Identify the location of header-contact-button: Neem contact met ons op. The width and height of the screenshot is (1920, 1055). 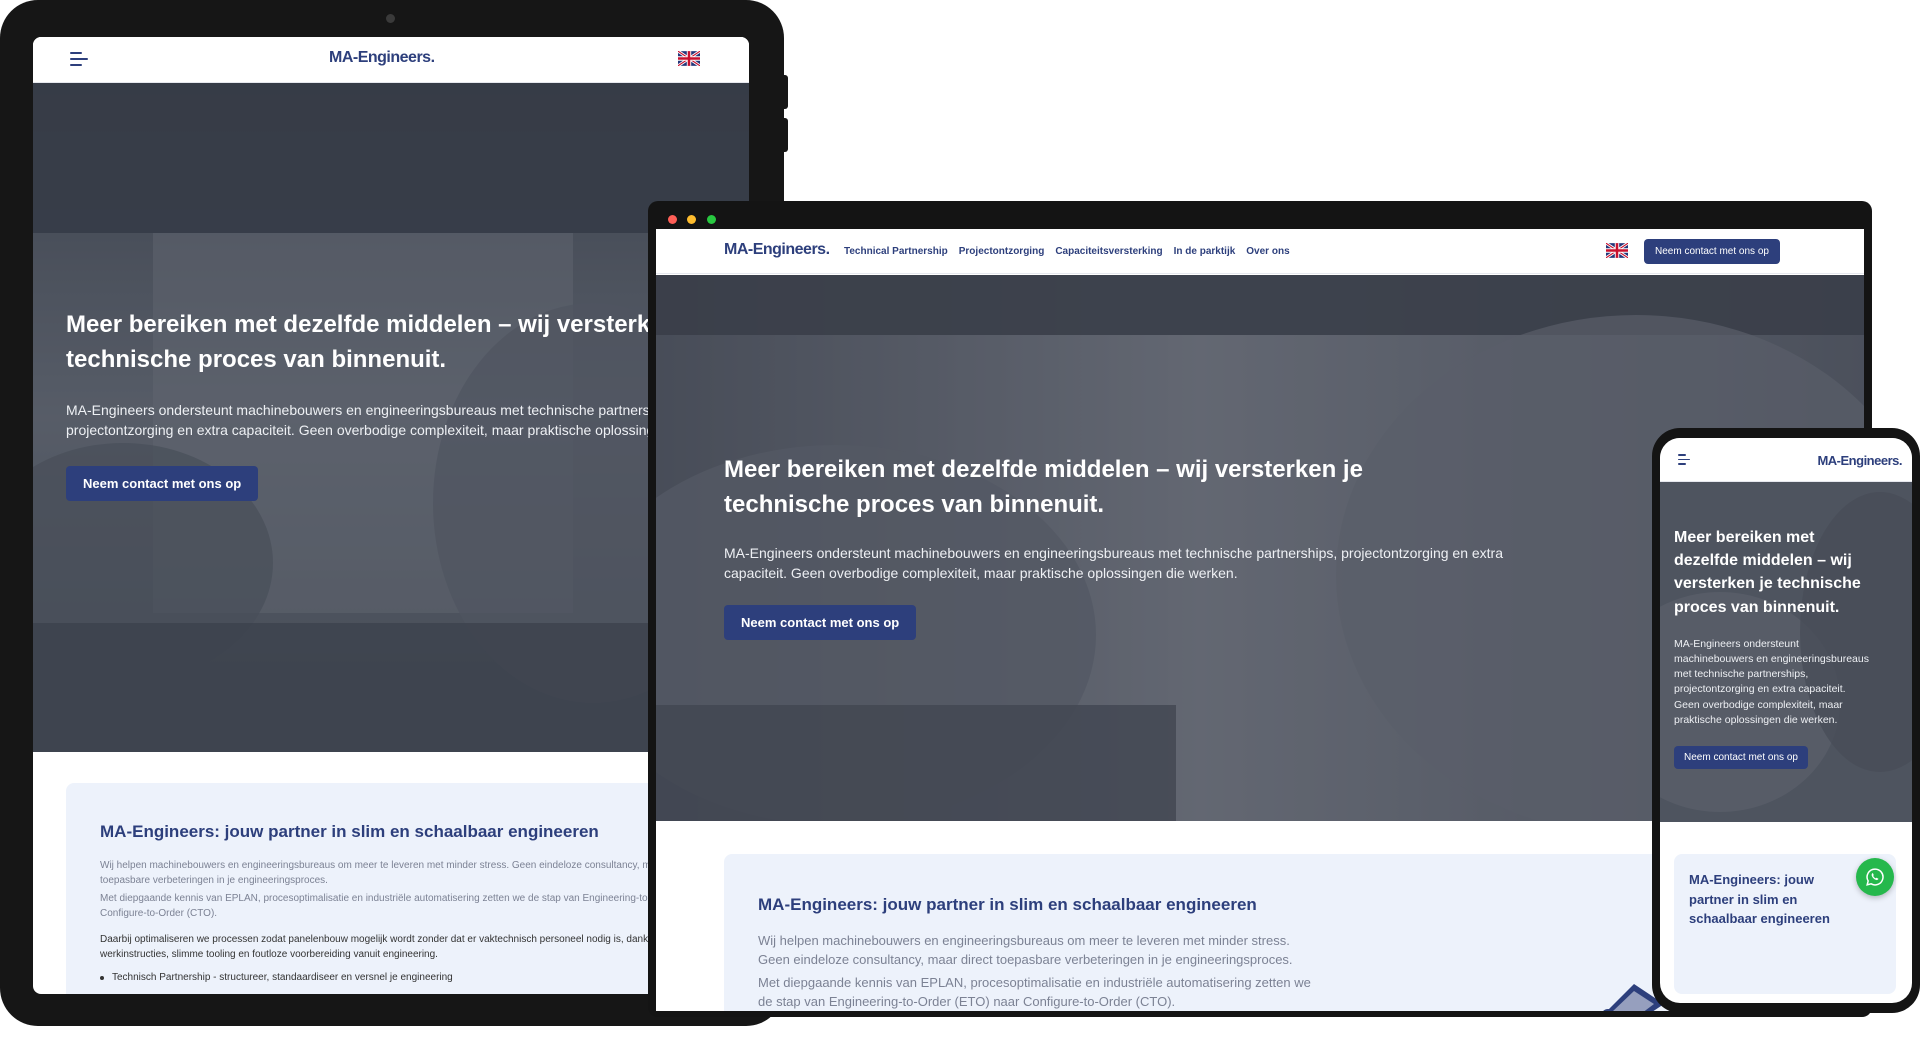
(1712, 251).